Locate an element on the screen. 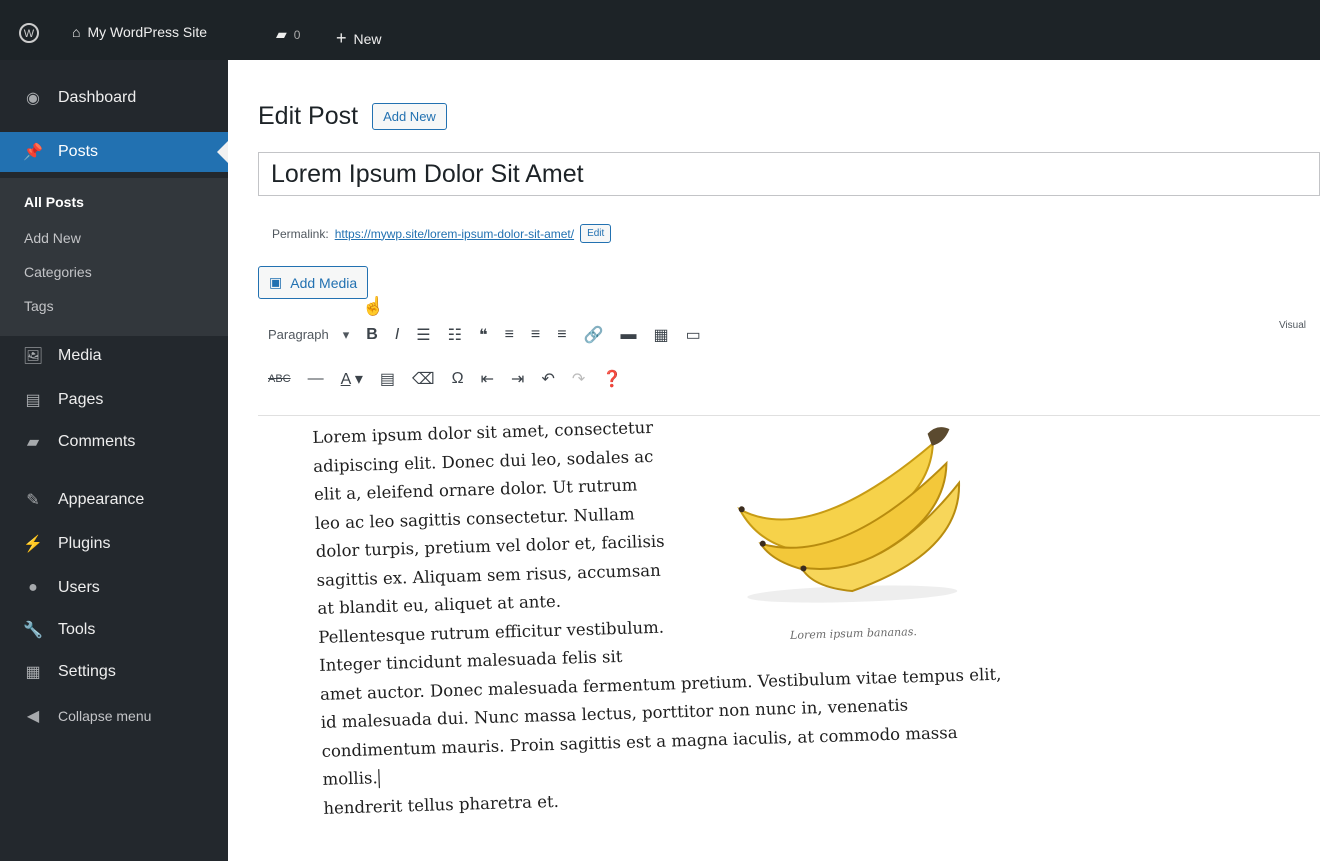 This screenshot has height=861, width=1320. sidebar-item-plugins: ⚡ Plugins is located at coordinates (114, 544).